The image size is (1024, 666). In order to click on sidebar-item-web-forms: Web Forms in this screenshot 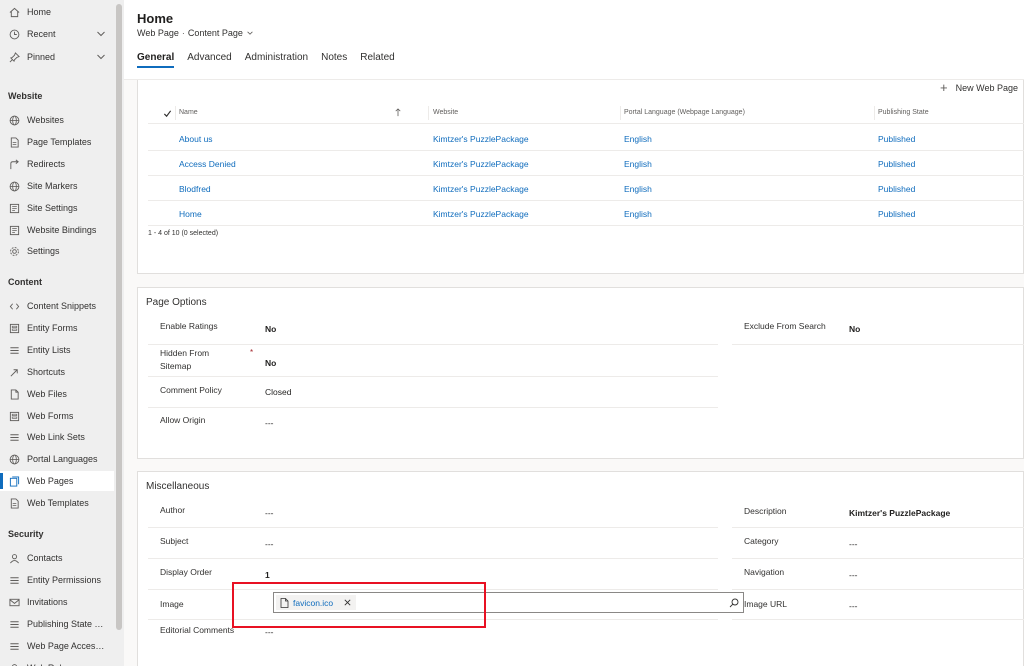, I will do `click(57, 416)`.